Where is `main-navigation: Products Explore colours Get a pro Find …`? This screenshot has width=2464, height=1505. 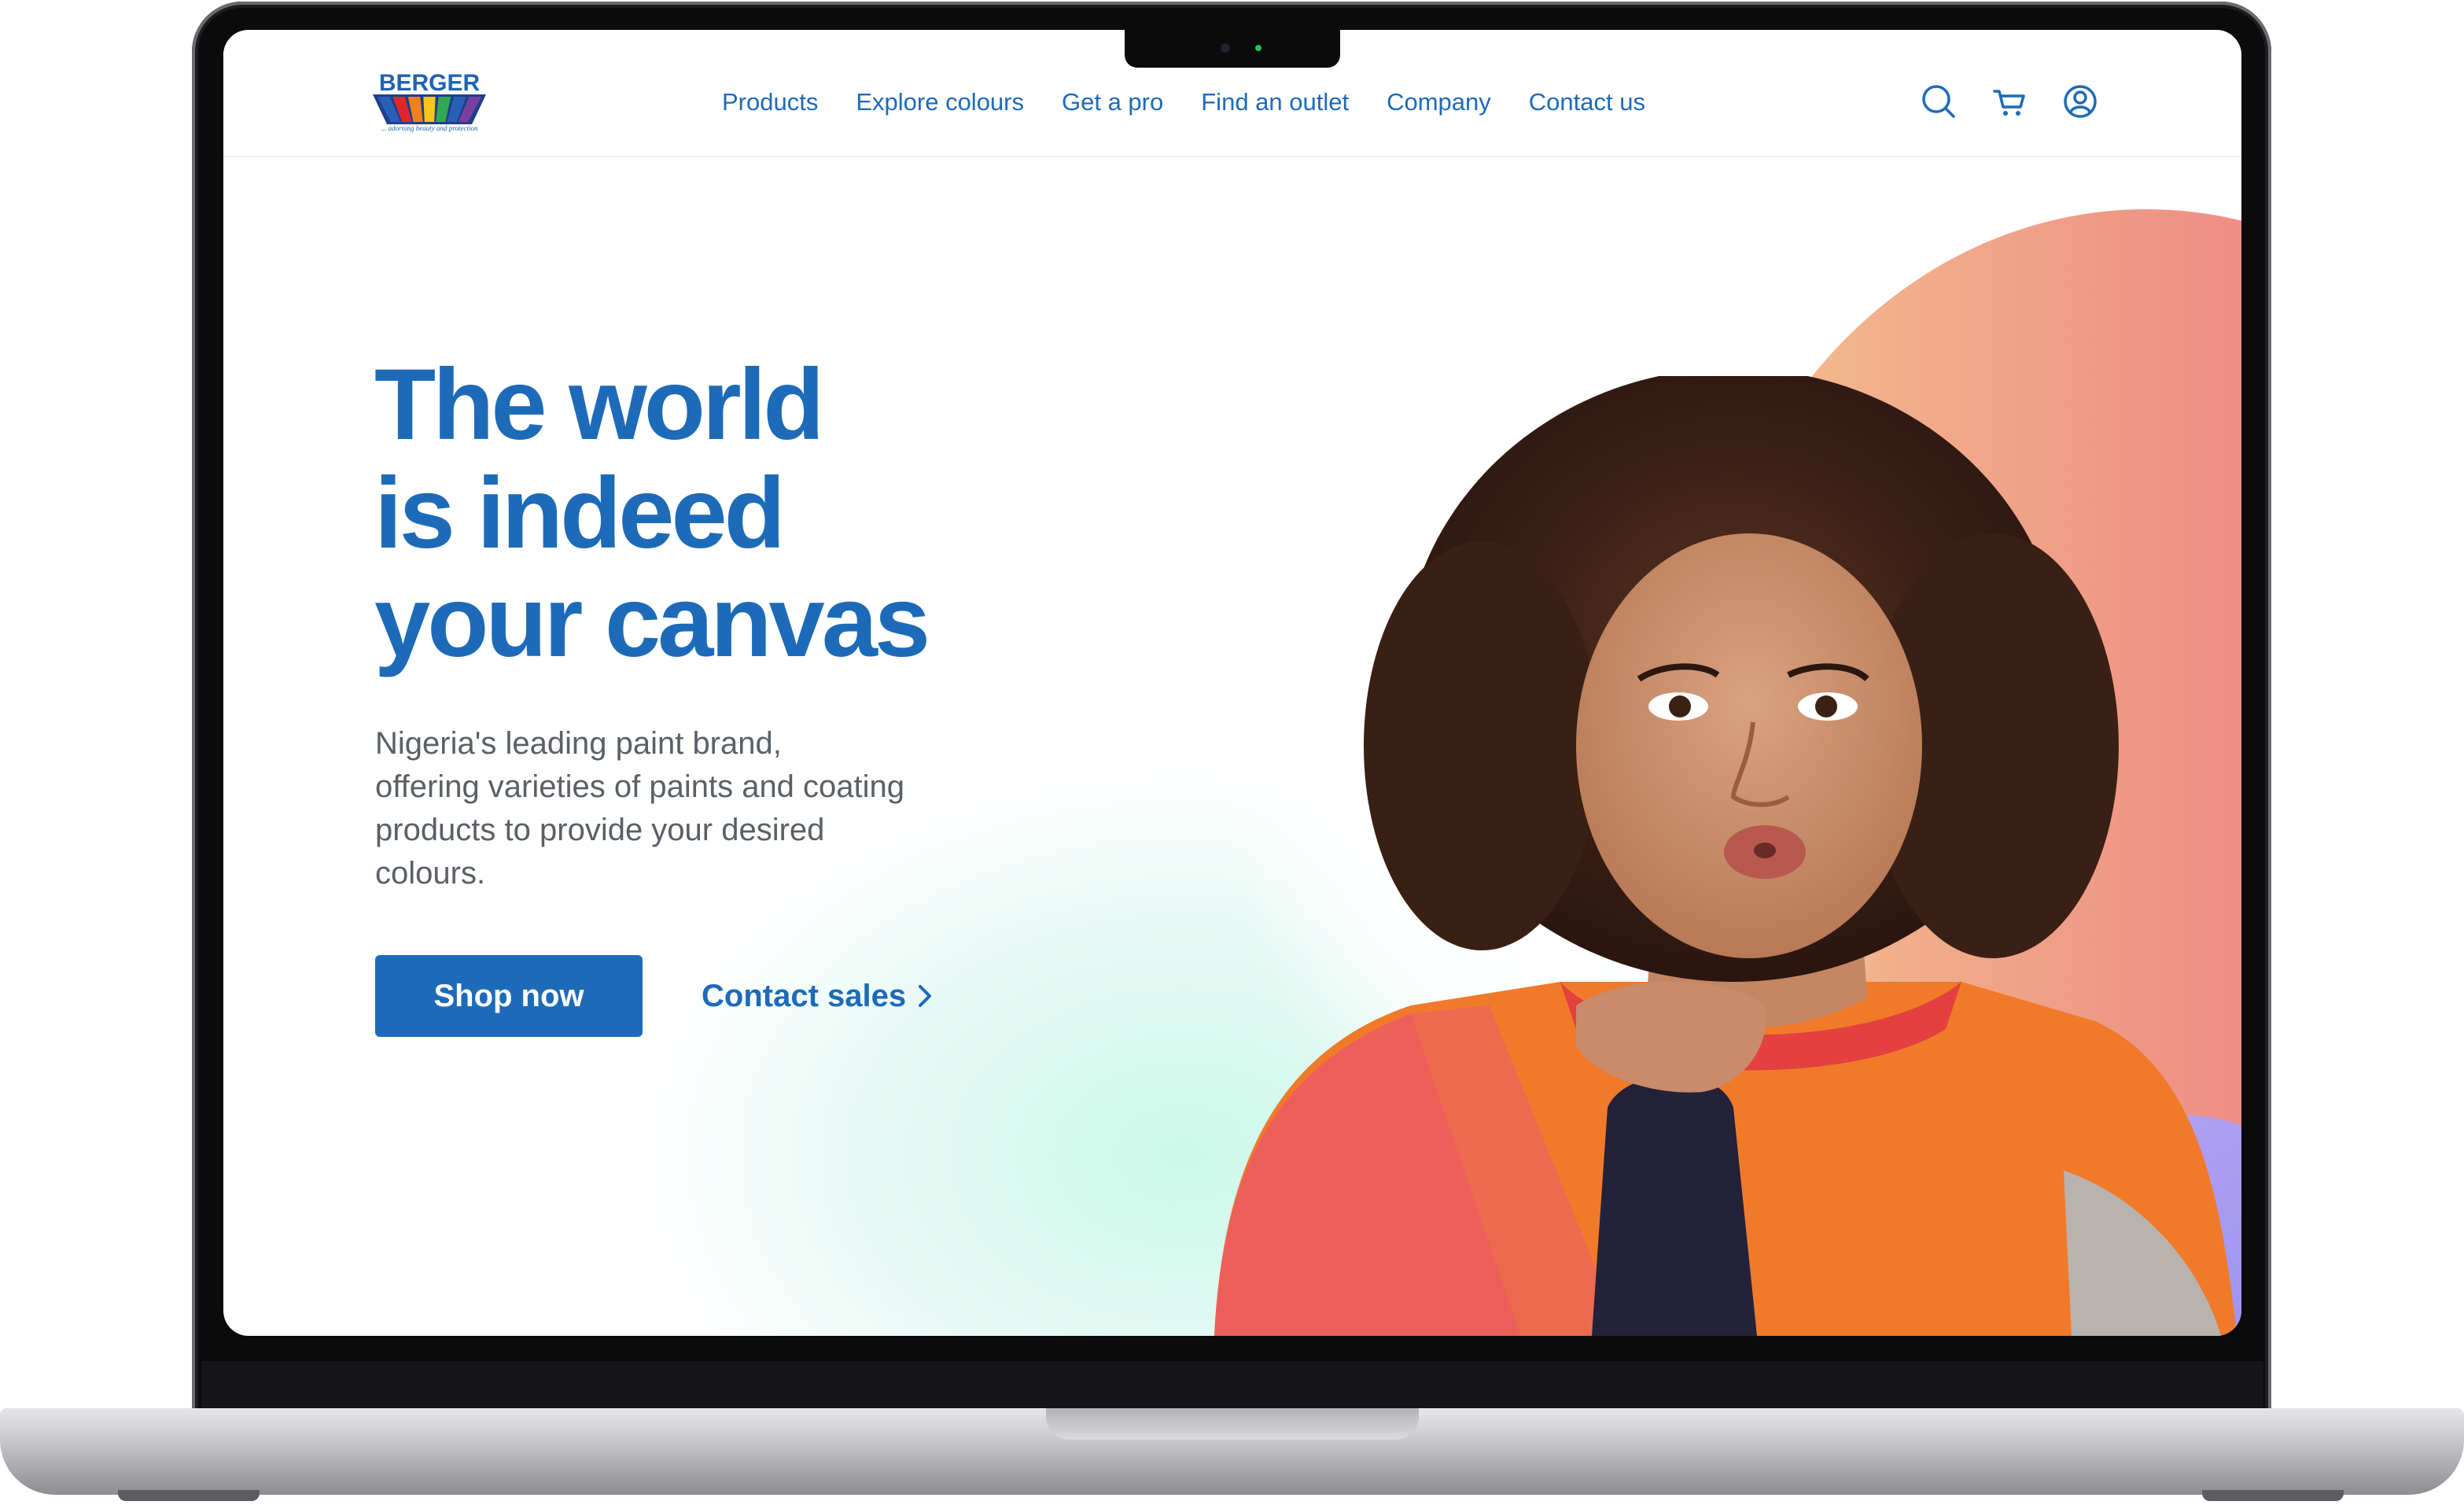
main-navigation: Products Explore colours Get a pro Find … is located at coordinates (1183, 102).